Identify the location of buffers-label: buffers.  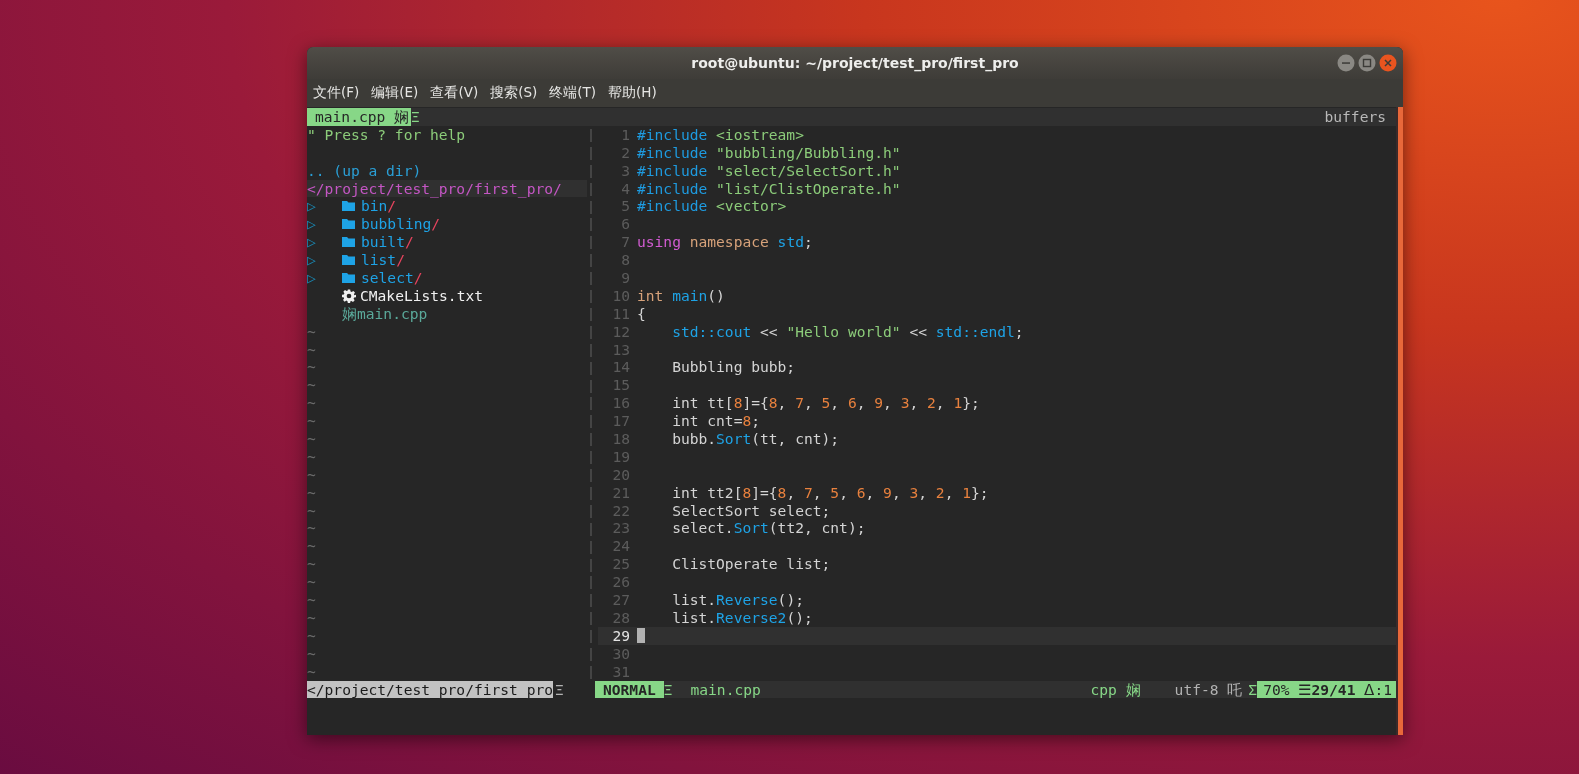
(1355, 117).